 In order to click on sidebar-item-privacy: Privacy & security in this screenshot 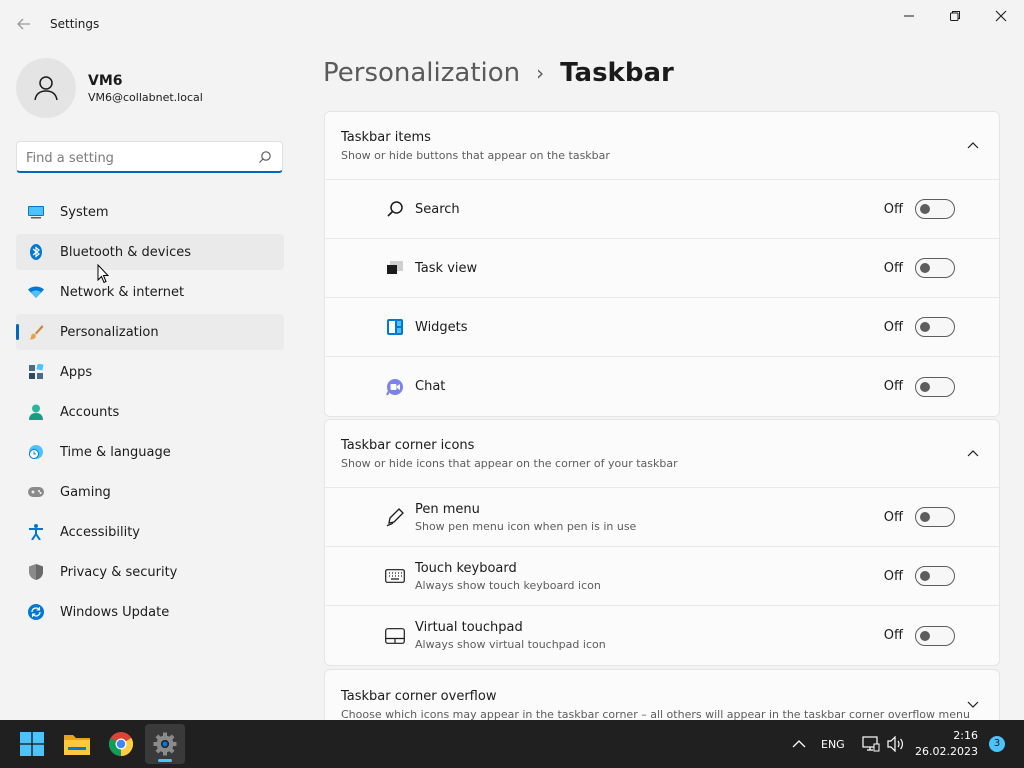, I will do `click(150, 572)`.